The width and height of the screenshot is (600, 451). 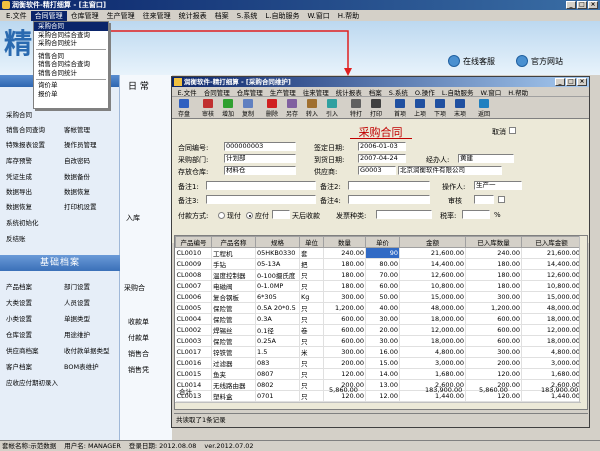 I want to click on sidebar-item: 客户档案, so click(x=19, y=366).